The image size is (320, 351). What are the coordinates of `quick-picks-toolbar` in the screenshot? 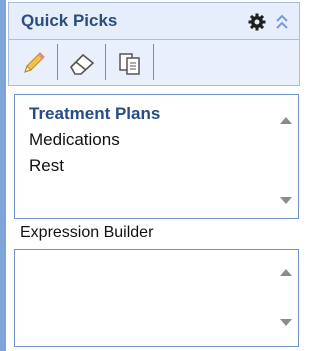 It's located at (154, 63).